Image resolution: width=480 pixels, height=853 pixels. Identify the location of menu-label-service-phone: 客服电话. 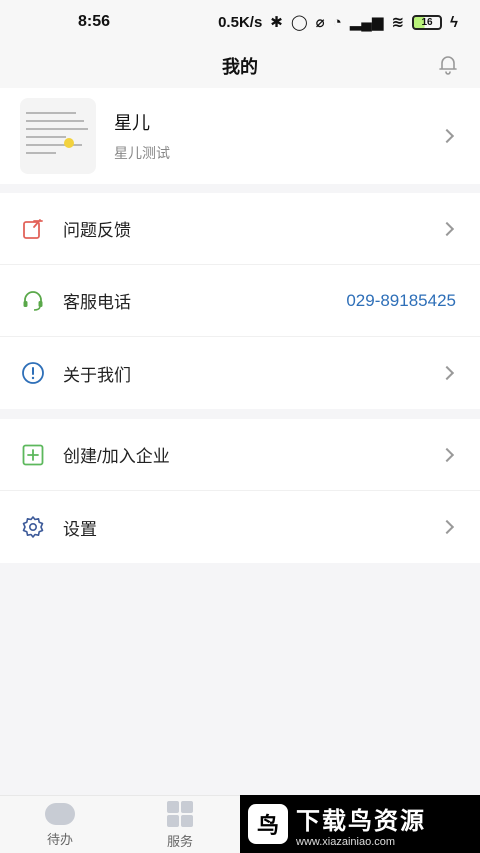
(97, 302).